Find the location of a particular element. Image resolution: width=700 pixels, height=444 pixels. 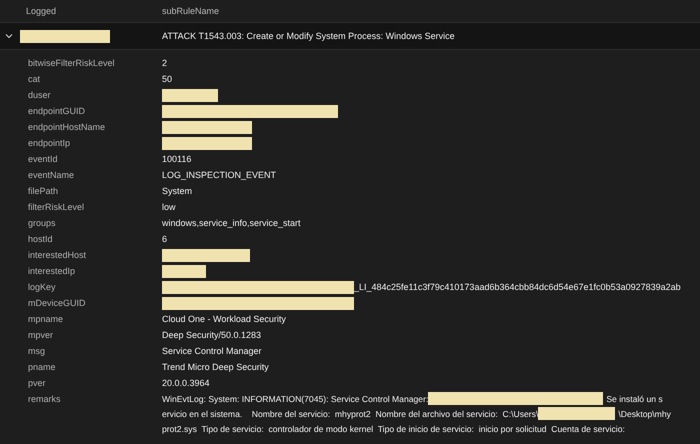

field-key: logKey is located at coordinates (42, 287).